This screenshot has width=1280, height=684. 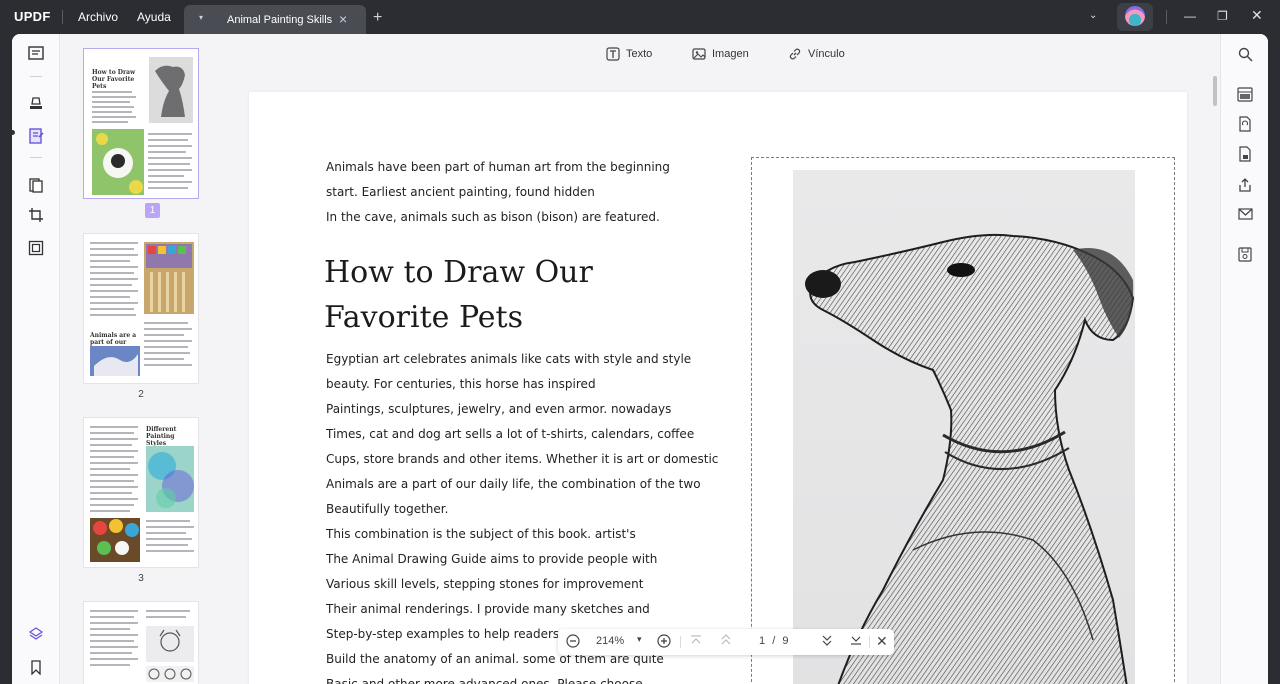 What do you see at coordinates (154, 17) in the screenshot?
I see `menu-ayuda: Ayuda` at bounding box center [154, 17].